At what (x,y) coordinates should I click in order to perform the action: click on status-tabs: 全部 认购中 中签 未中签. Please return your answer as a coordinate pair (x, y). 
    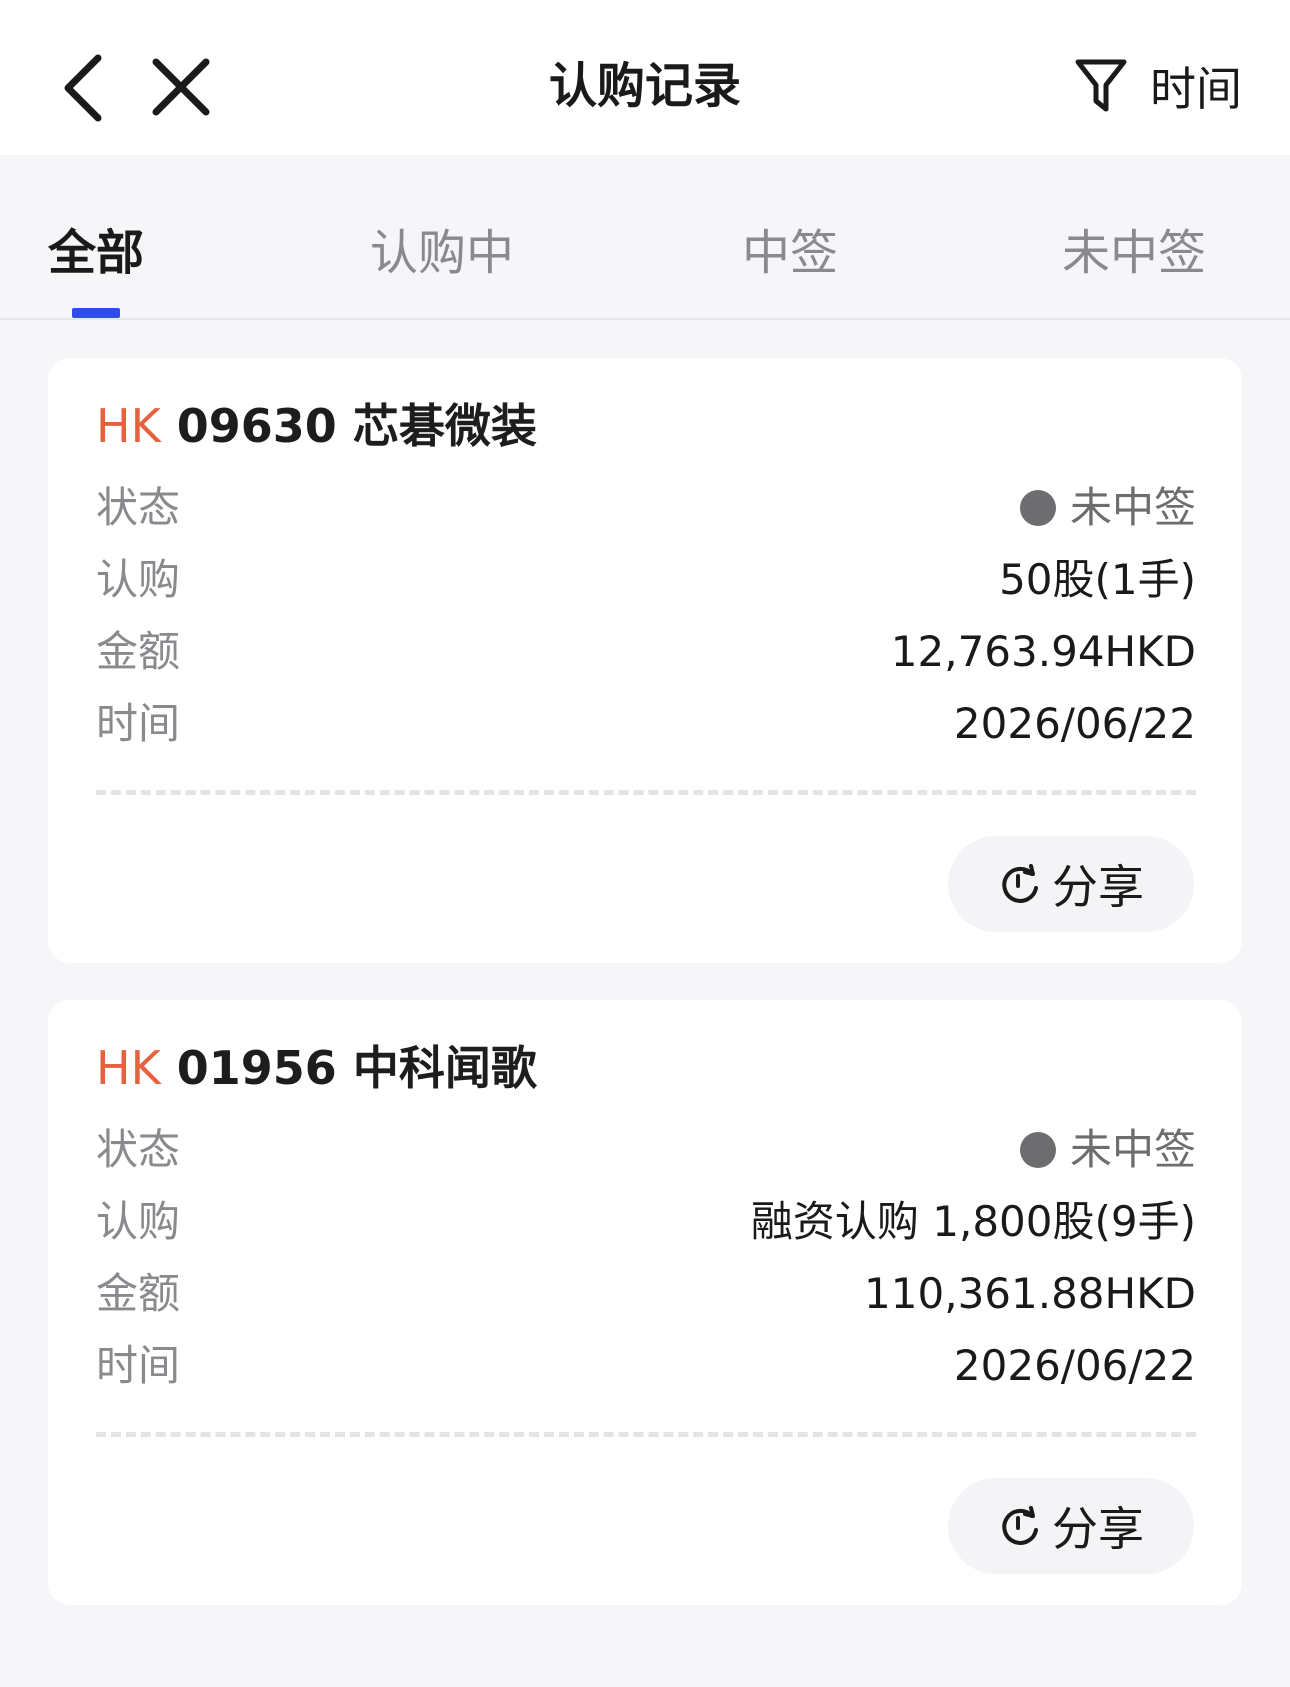
    Looking at the image, I should click on (645, 237).